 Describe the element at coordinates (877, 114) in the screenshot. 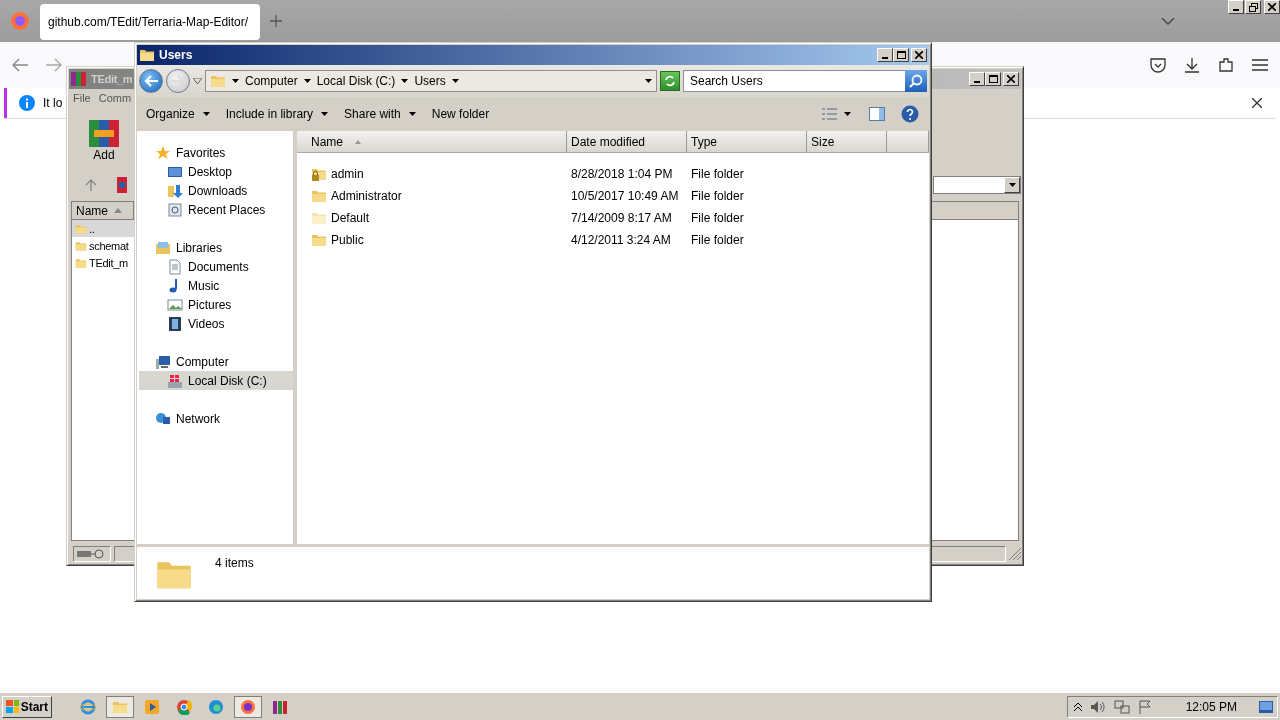

I see `preview-pane-icon` at that location.